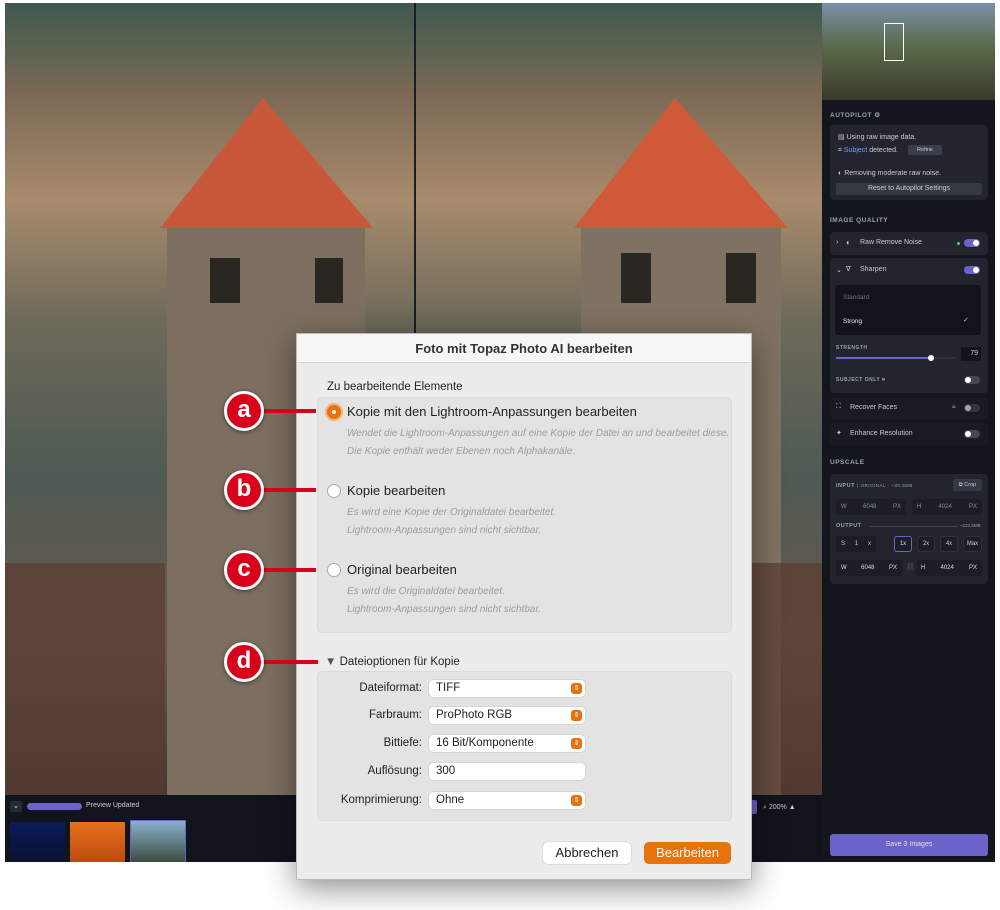  I want to click on w-label: W, so click(844, 507).